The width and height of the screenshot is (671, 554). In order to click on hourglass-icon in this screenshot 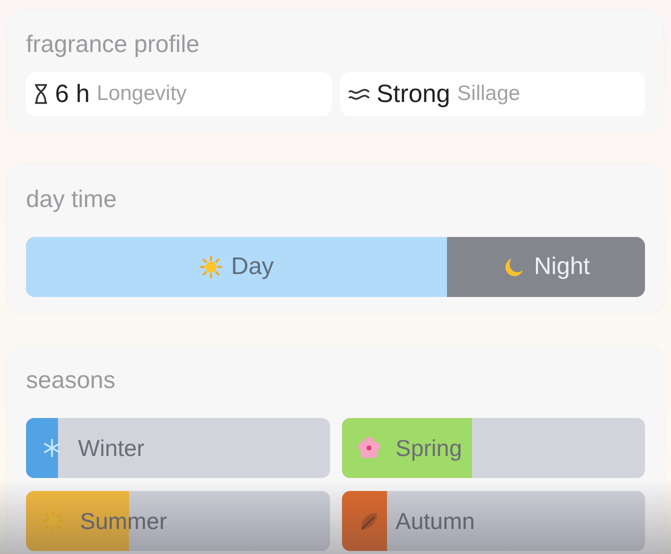, I will do `click(41, 94)`.